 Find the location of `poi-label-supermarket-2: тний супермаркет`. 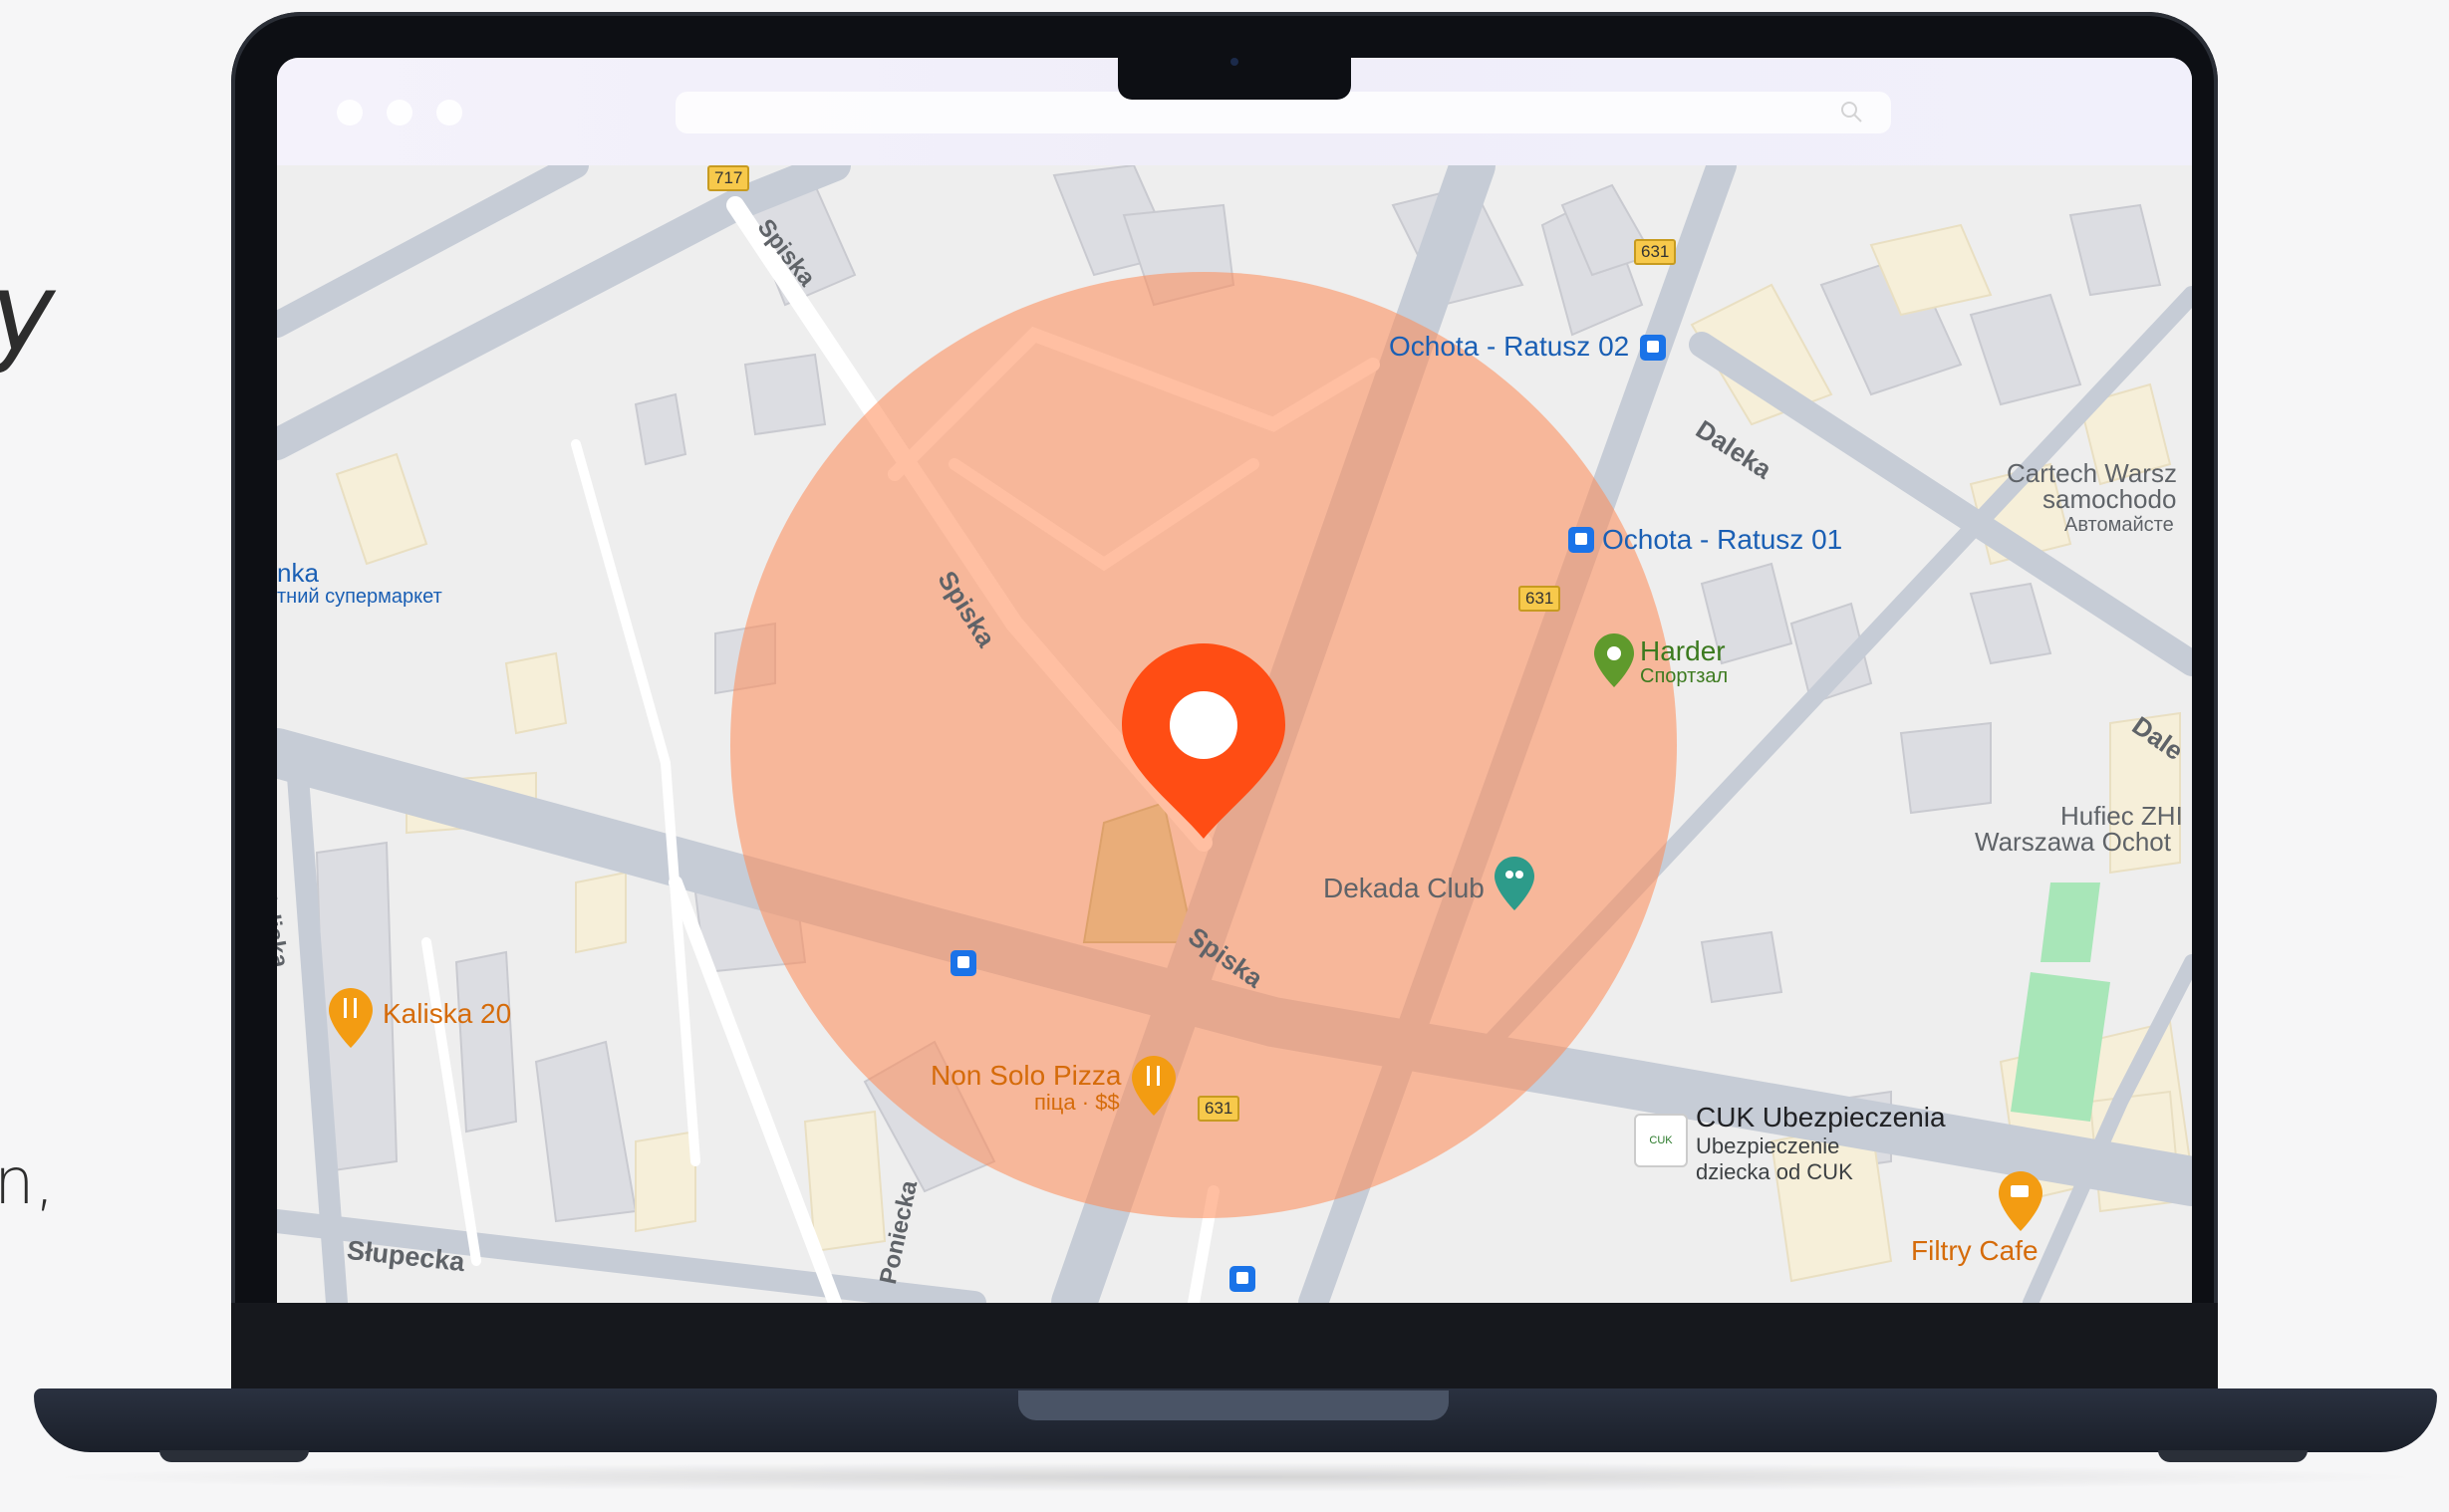

poi-label-supermarket-2: тний супермаркет is located at coordinates (359, 597).